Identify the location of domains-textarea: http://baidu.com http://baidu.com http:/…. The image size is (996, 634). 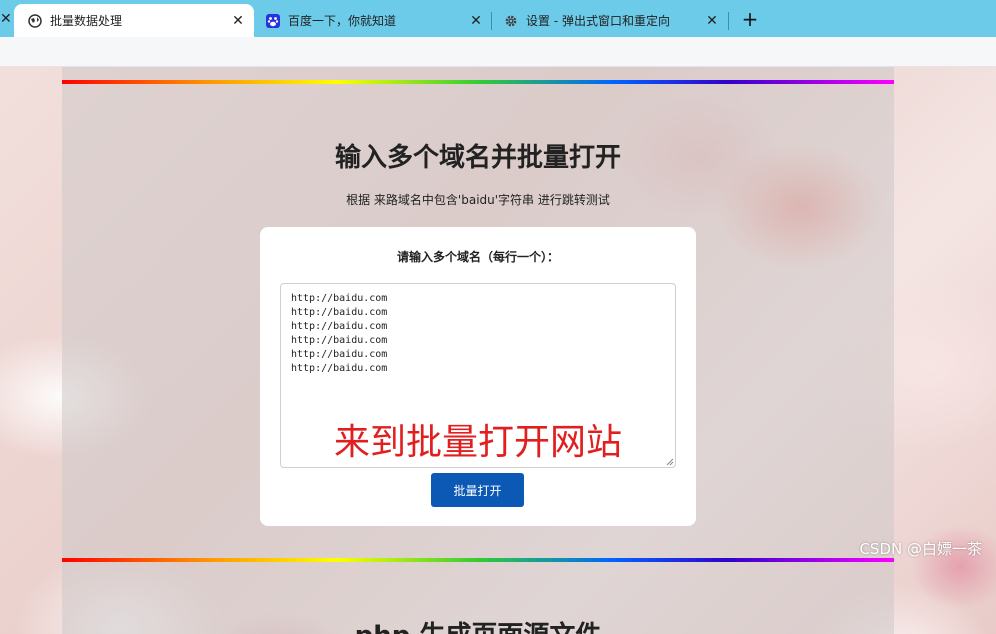
(478, 375).